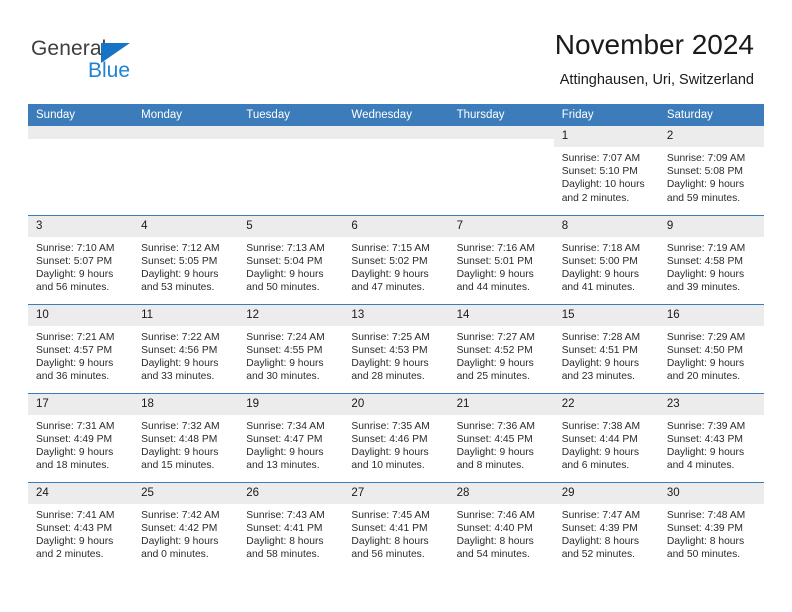 The width and height of the screenshot is (792, 612). I want to click on sunrise-text: Sunrise: 7:41 AM, so click(75, 515).